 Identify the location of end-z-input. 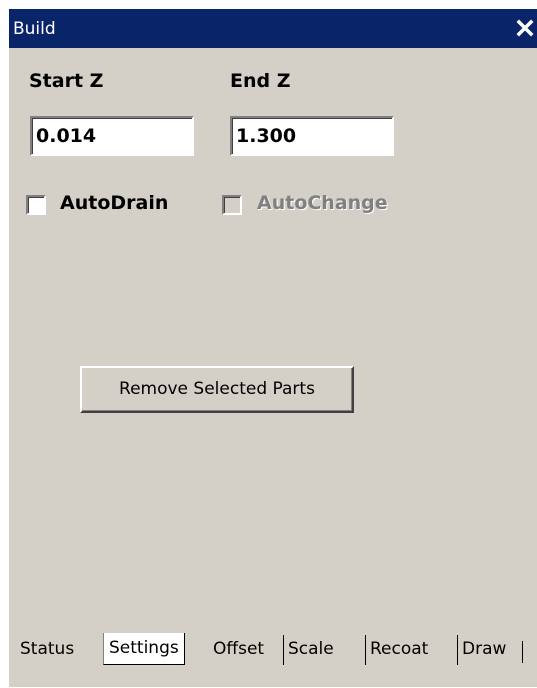
(312, 136).